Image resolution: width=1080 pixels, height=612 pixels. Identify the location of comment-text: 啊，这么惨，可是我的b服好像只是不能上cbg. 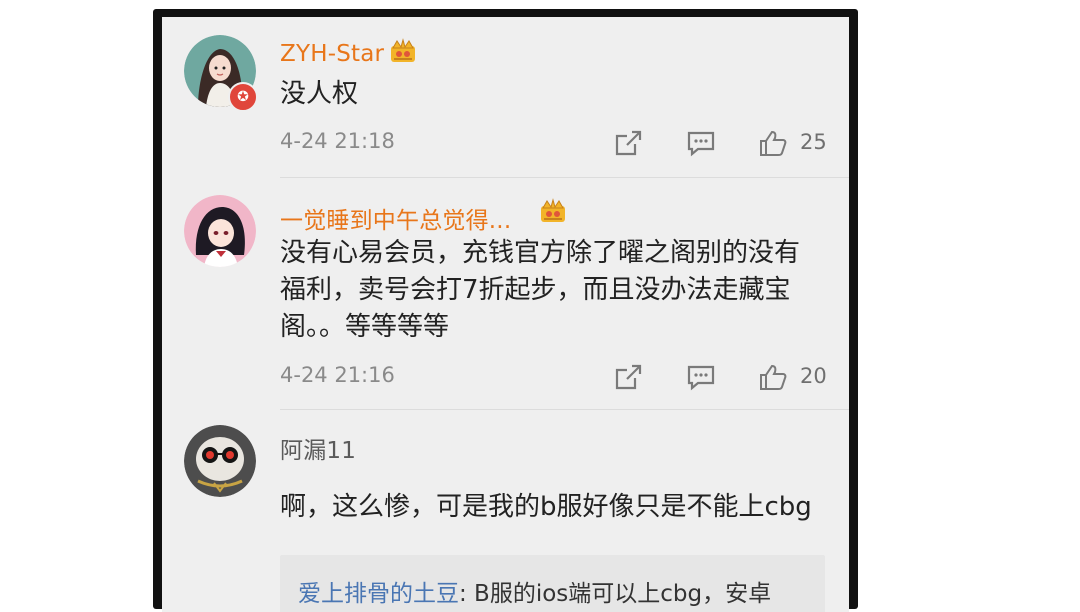
(546, 507).